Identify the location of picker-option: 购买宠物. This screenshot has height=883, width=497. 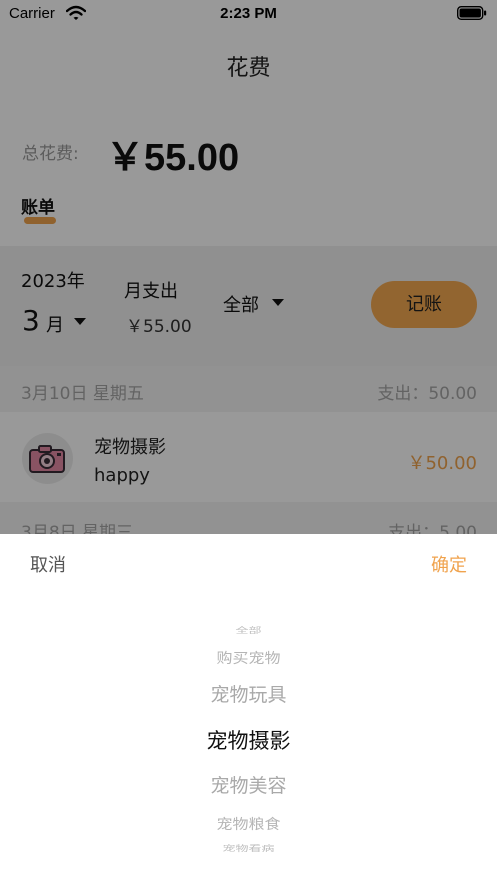
(248, 656).